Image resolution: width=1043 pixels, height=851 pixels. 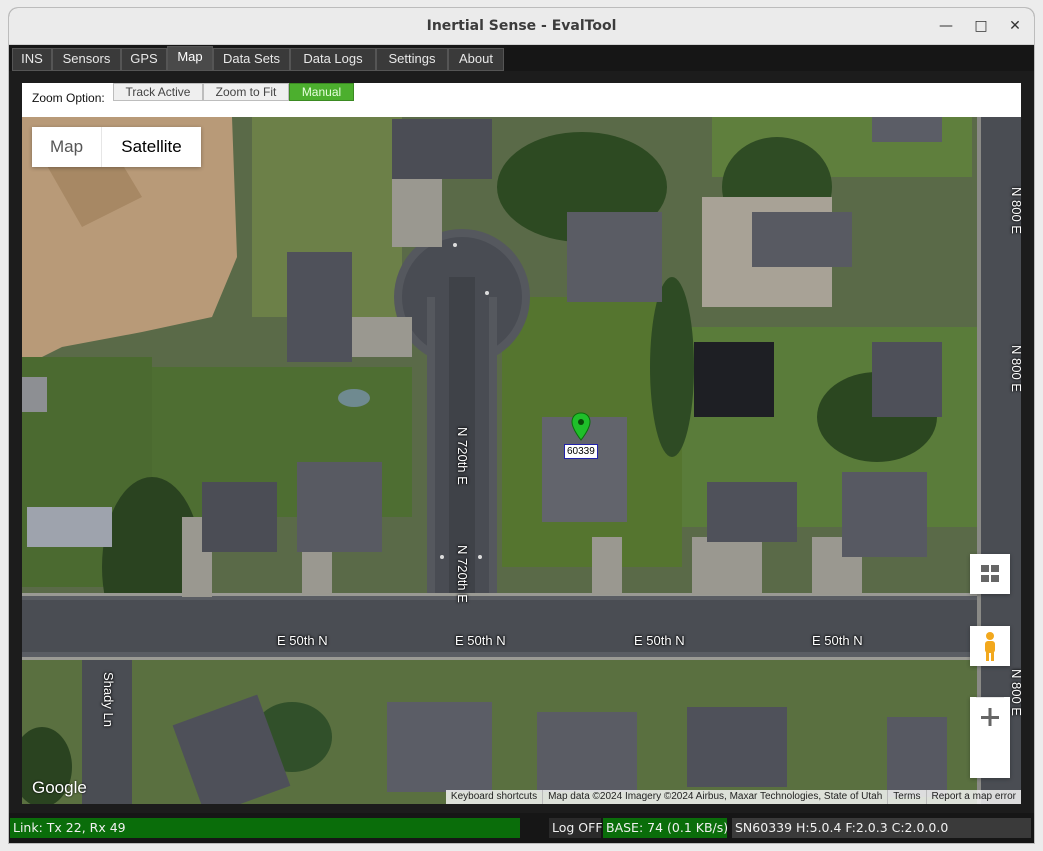 What do you see at coordinates (67, 147) in the screenshot?
I see `map-type-map-button: Map` at bounding box center [67, 147].